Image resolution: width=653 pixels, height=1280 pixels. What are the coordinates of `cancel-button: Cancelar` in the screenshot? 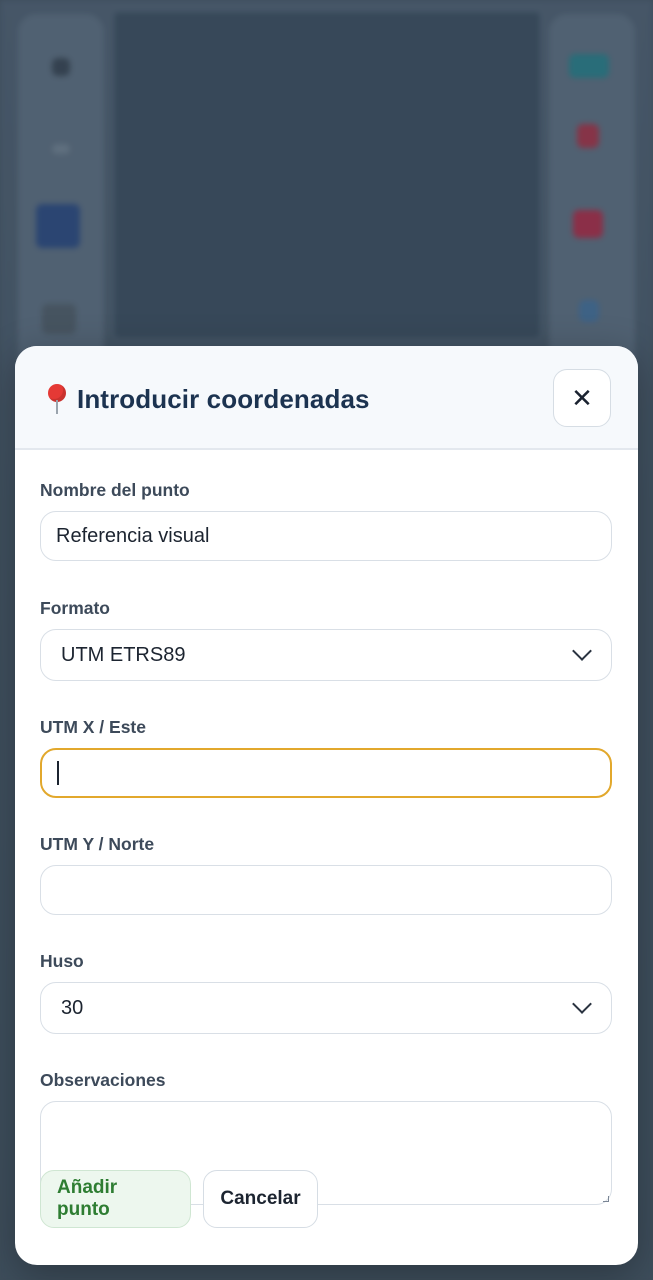 It's located at (260, 1199).